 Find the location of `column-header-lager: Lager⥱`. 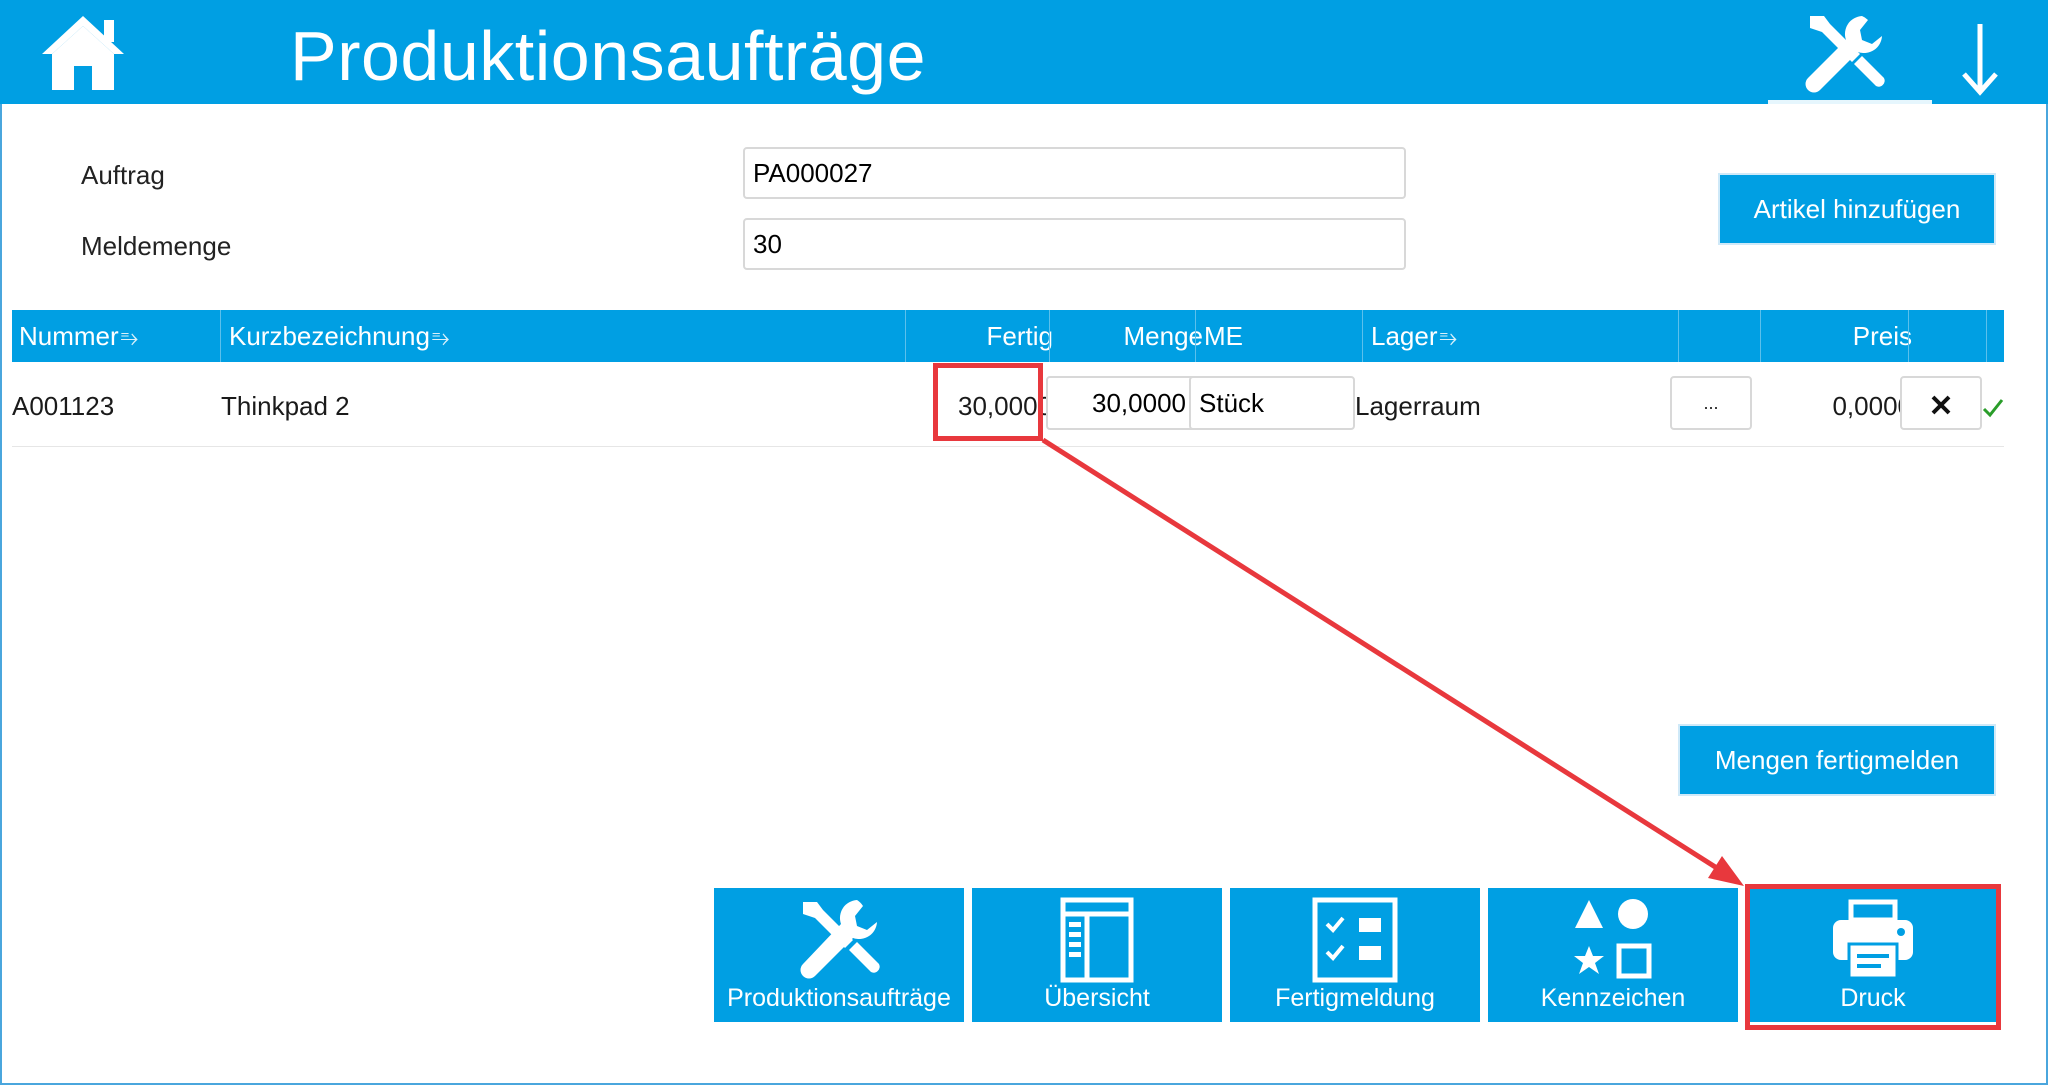

column-header-lager: Lager⥱ is located at coordinates (1526, 336).